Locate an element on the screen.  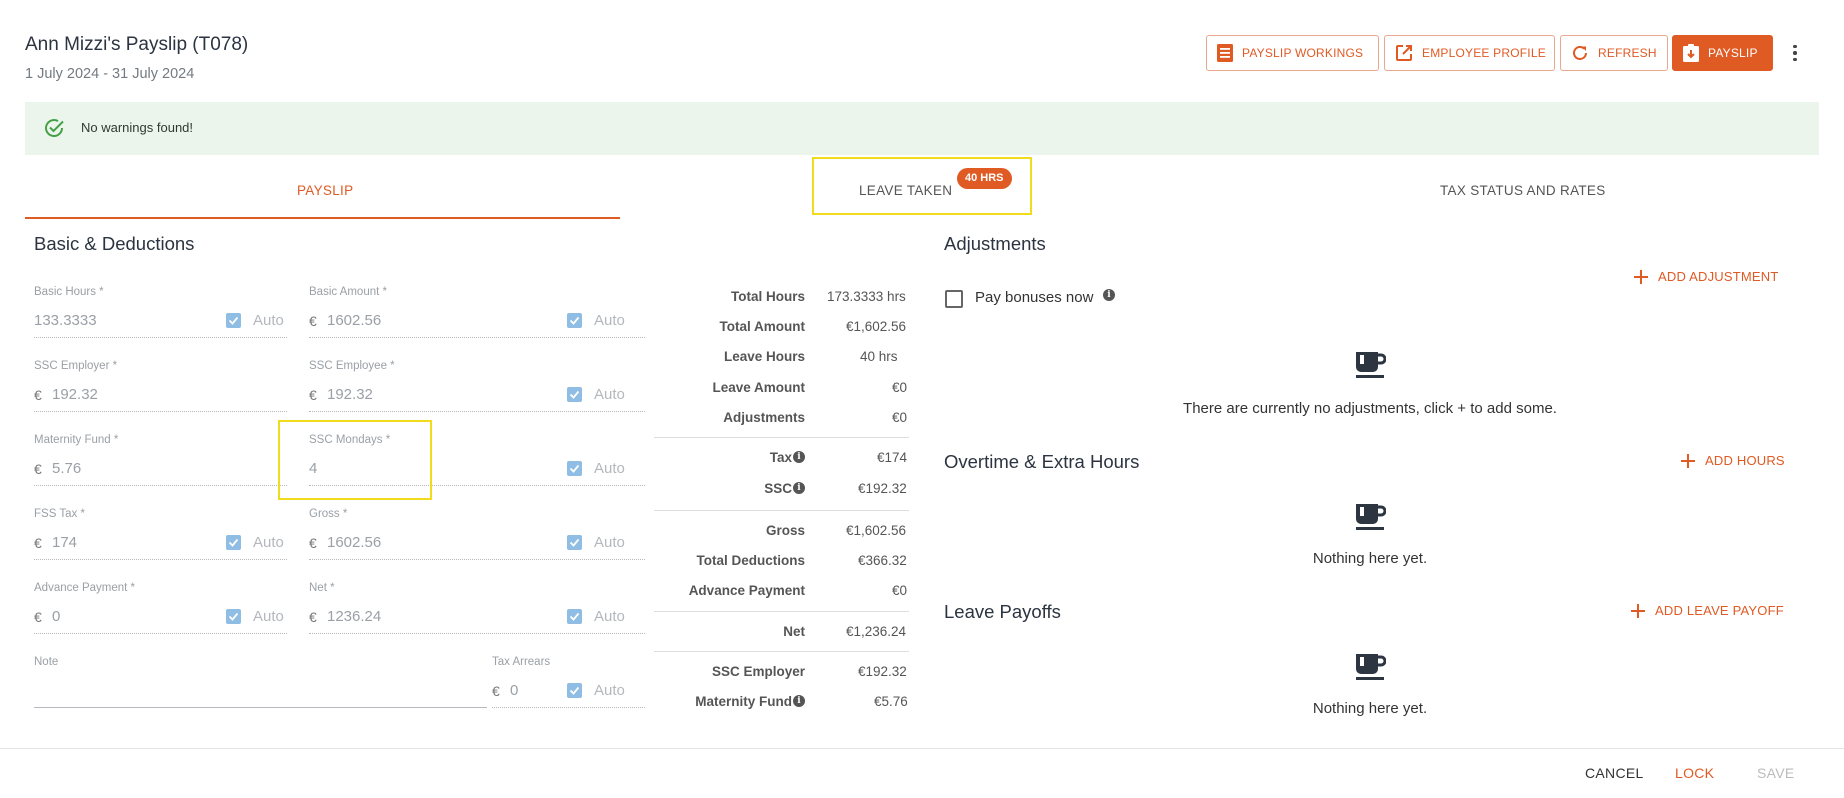
payslip-download-button: PAYSLIP is located at coordinates (1722, 53).